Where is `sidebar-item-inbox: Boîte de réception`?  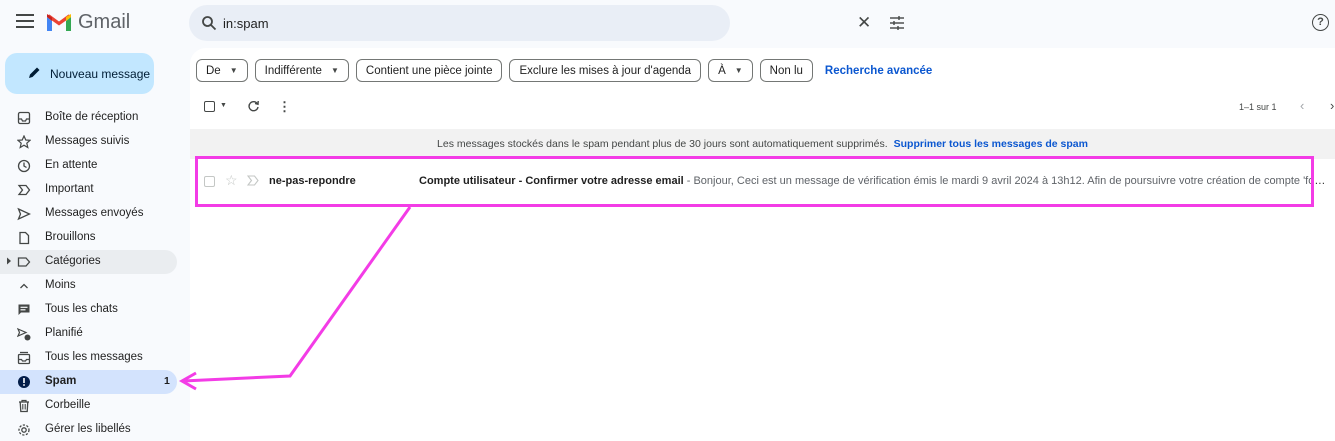 sidebar-item-inbox: Boîte de réception is located at coordinates (88, 118).